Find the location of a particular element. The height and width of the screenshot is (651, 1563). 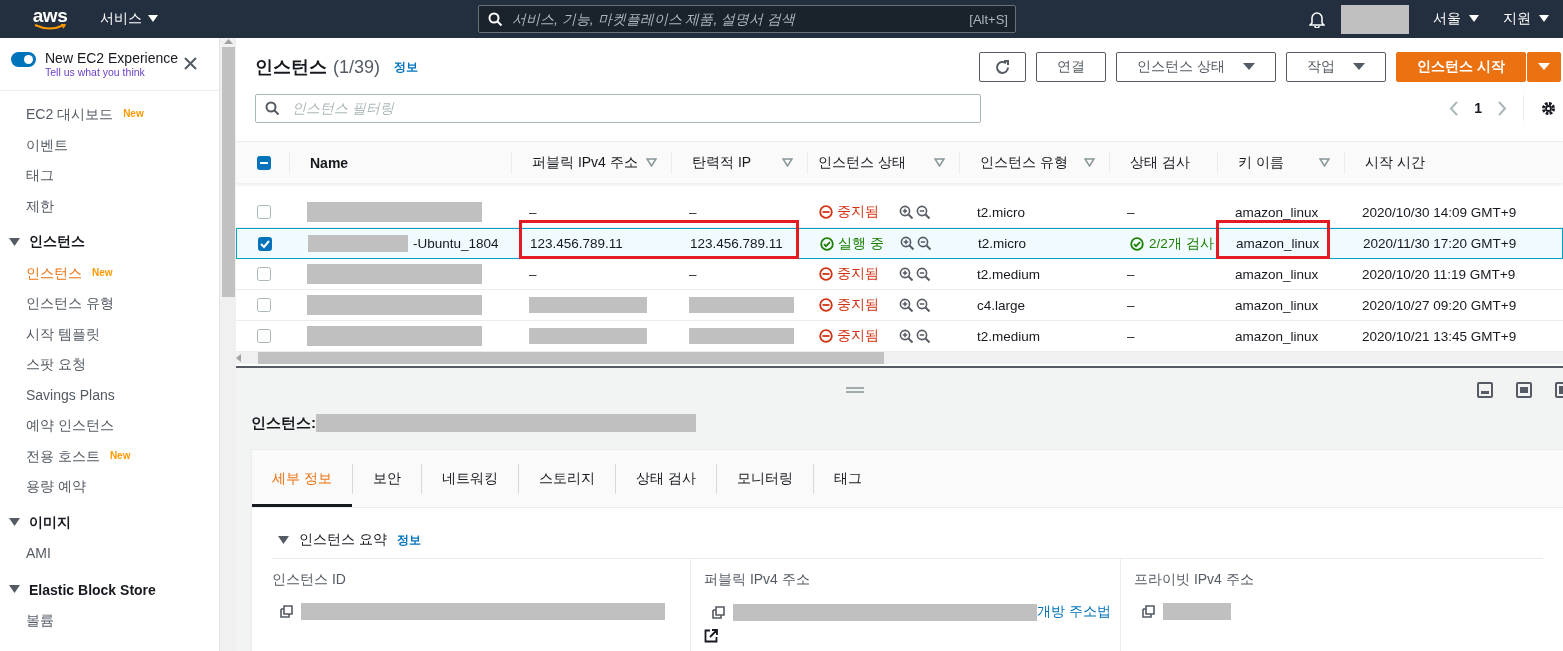

link: 개방 주소법 is located at coordinates (1074, 612).